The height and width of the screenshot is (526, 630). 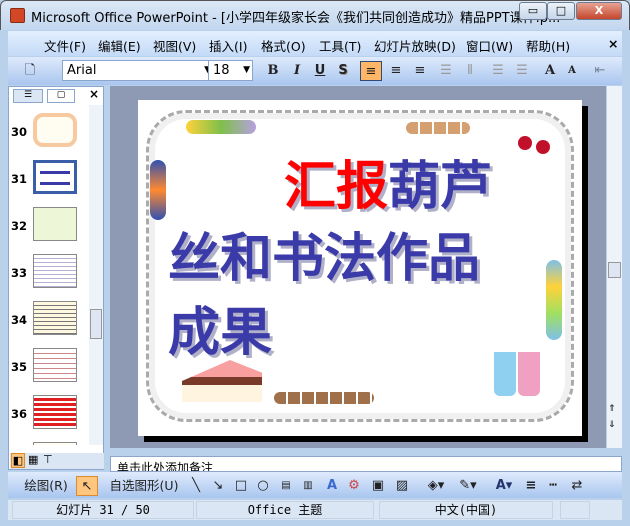 What do you see at coordinates (196, 486) in the screenshot?
I see `line-tool-icon: ╲` at bounding box center [196, 486].